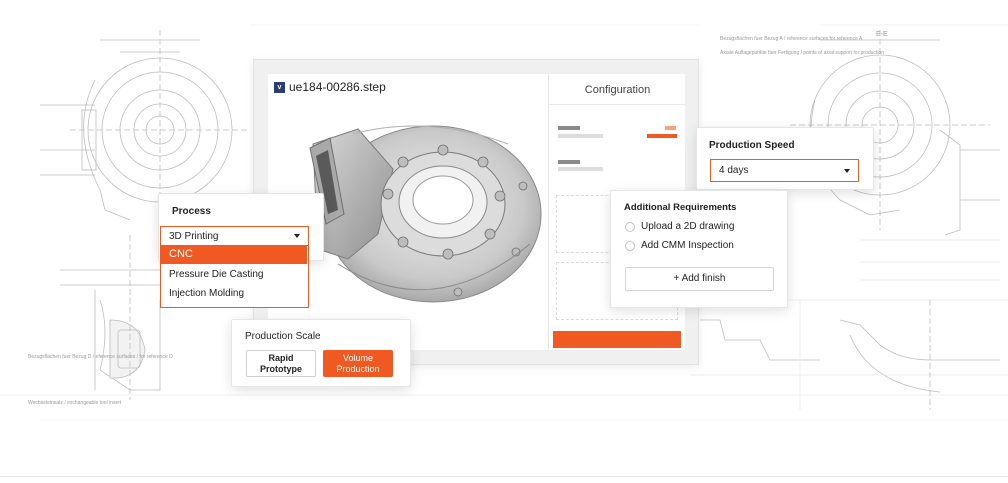 This screenshot has height=483, width=1008. What do you see at coordinates (234, 293) in the screenshot?
I see `process-option-injection-molding: Injection Molding` at bounding box center [234, 293].